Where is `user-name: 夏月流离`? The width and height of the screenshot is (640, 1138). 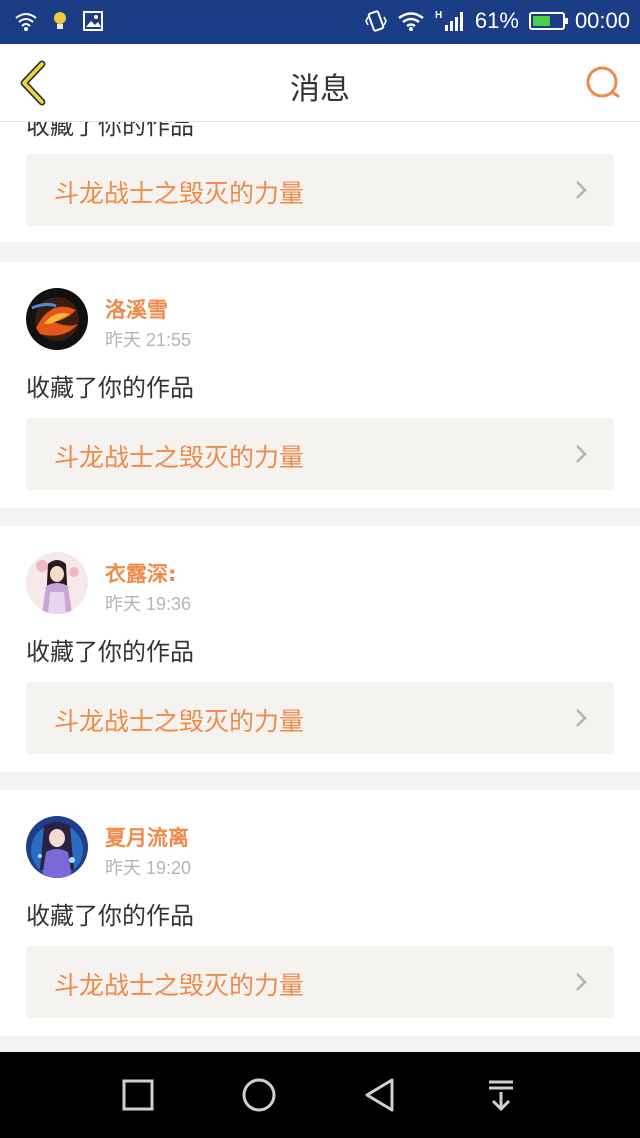 user-name: 夏月流离 is located at coordinates (147, 837).